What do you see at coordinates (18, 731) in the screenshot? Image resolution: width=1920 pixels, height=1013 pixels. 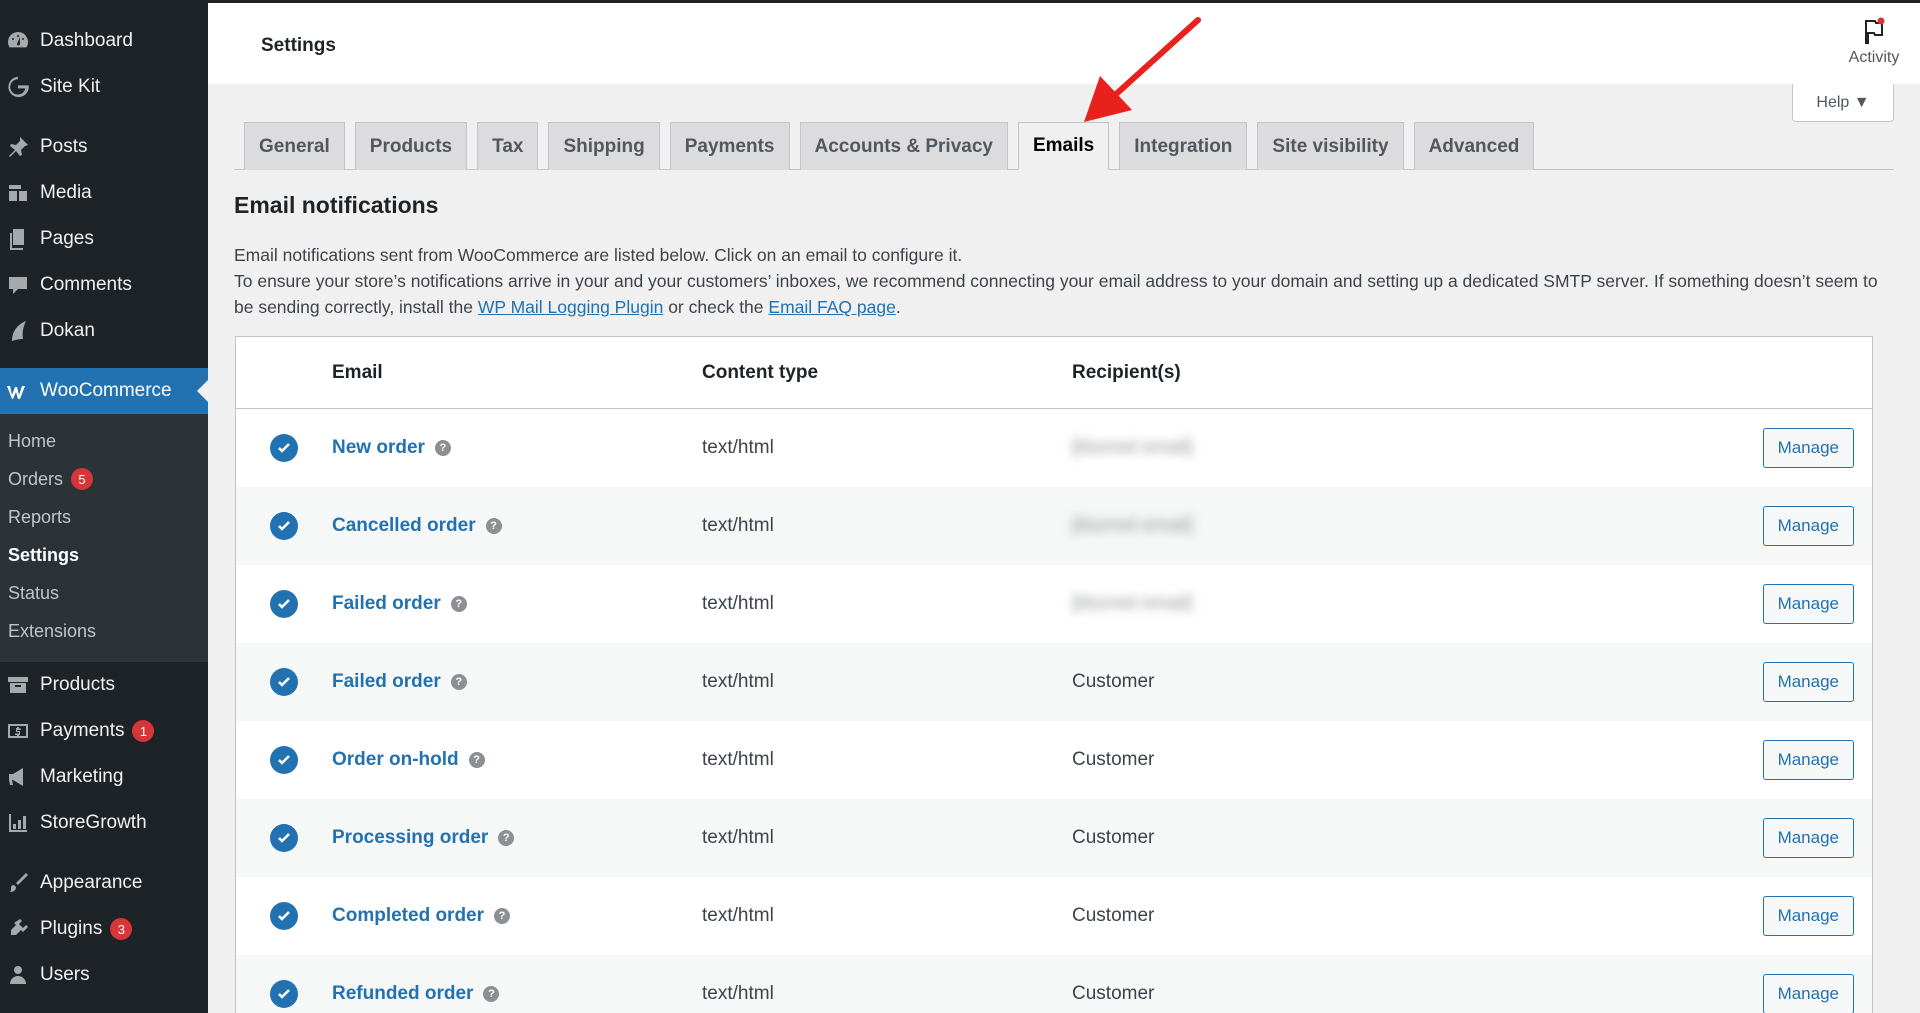 I see `payments-icon` at bounding box center [18, 731].